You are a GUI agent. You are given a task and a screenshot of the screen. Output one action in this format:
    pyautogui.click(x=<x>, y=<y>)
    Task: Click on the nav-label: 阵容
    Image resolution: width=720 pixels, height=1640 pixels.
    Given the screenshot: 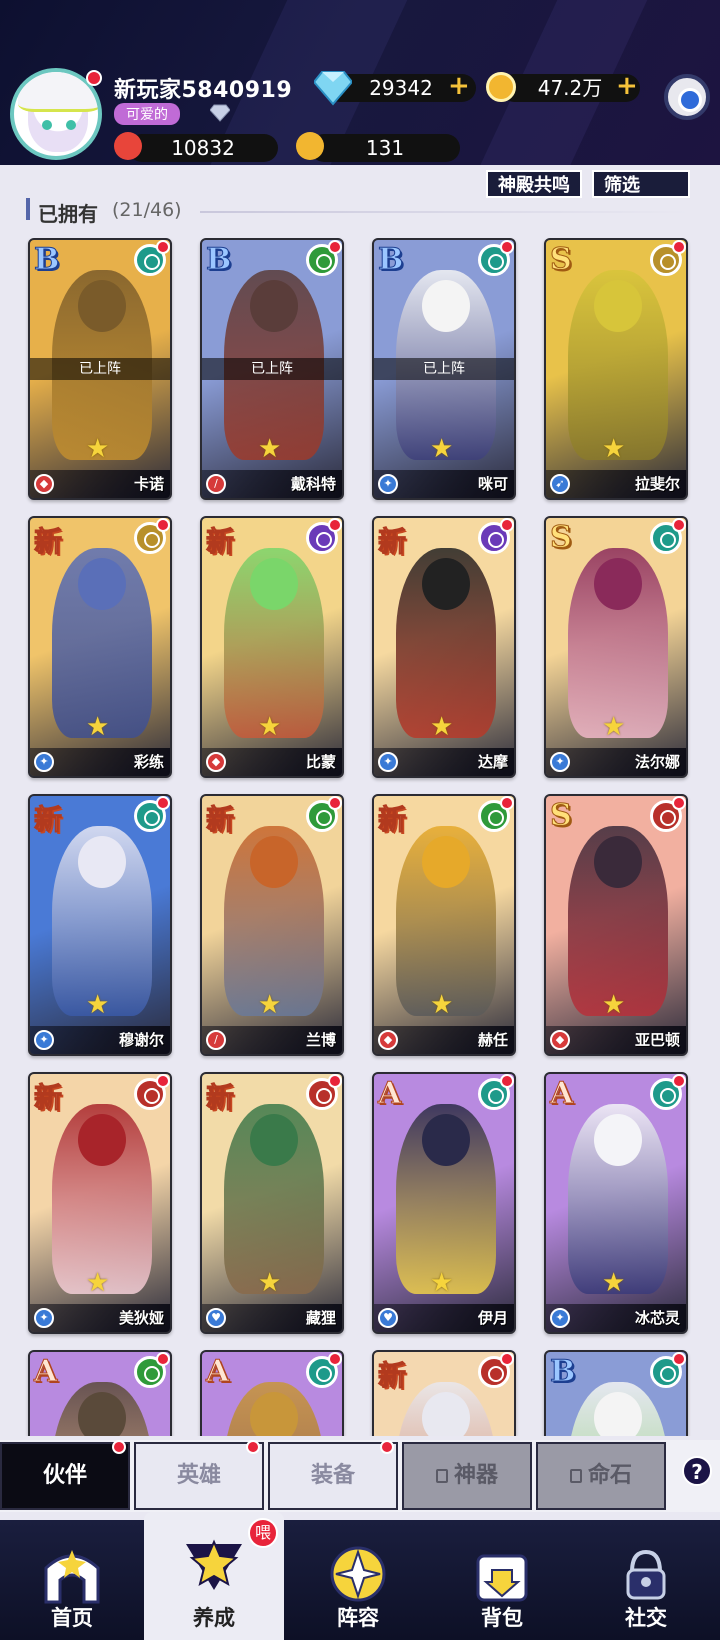 What is the action you would take?
    pyautogui.click(x=358, y=1618)
    